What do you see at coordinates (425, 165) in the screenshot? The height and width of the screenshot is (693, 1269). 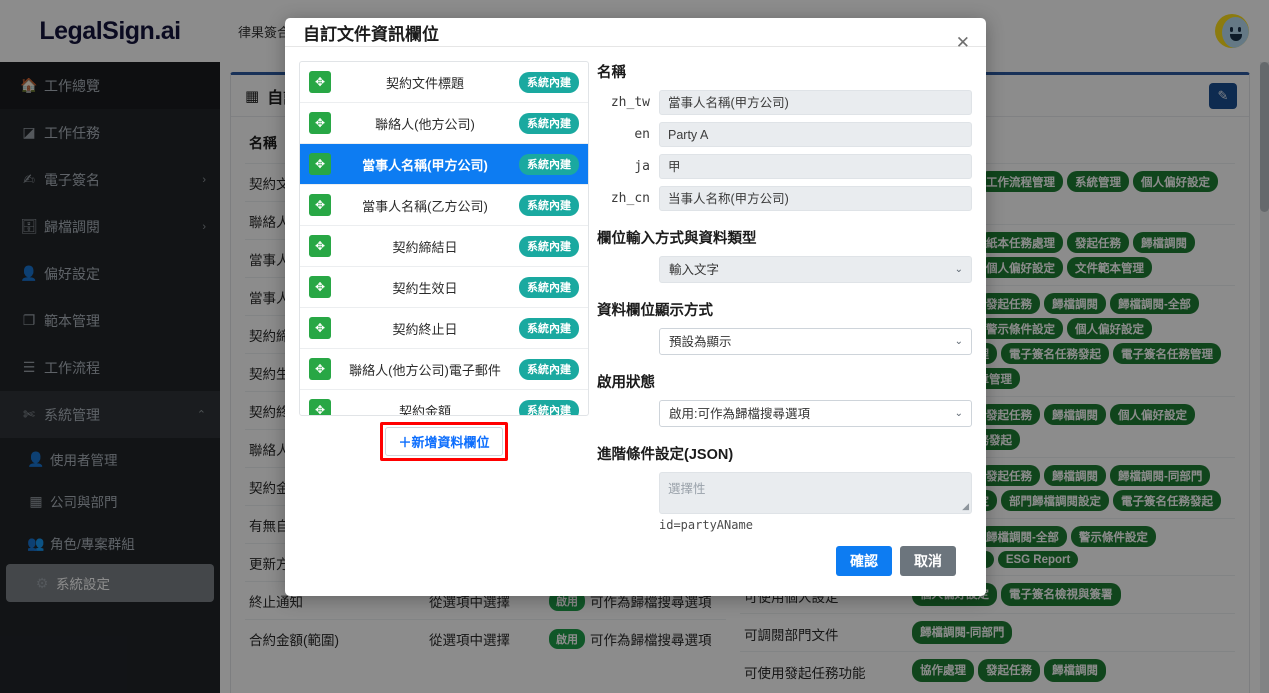 I see `field-item-label: 當事人名稱(甲方公司)` at bounding box center [425, 165].